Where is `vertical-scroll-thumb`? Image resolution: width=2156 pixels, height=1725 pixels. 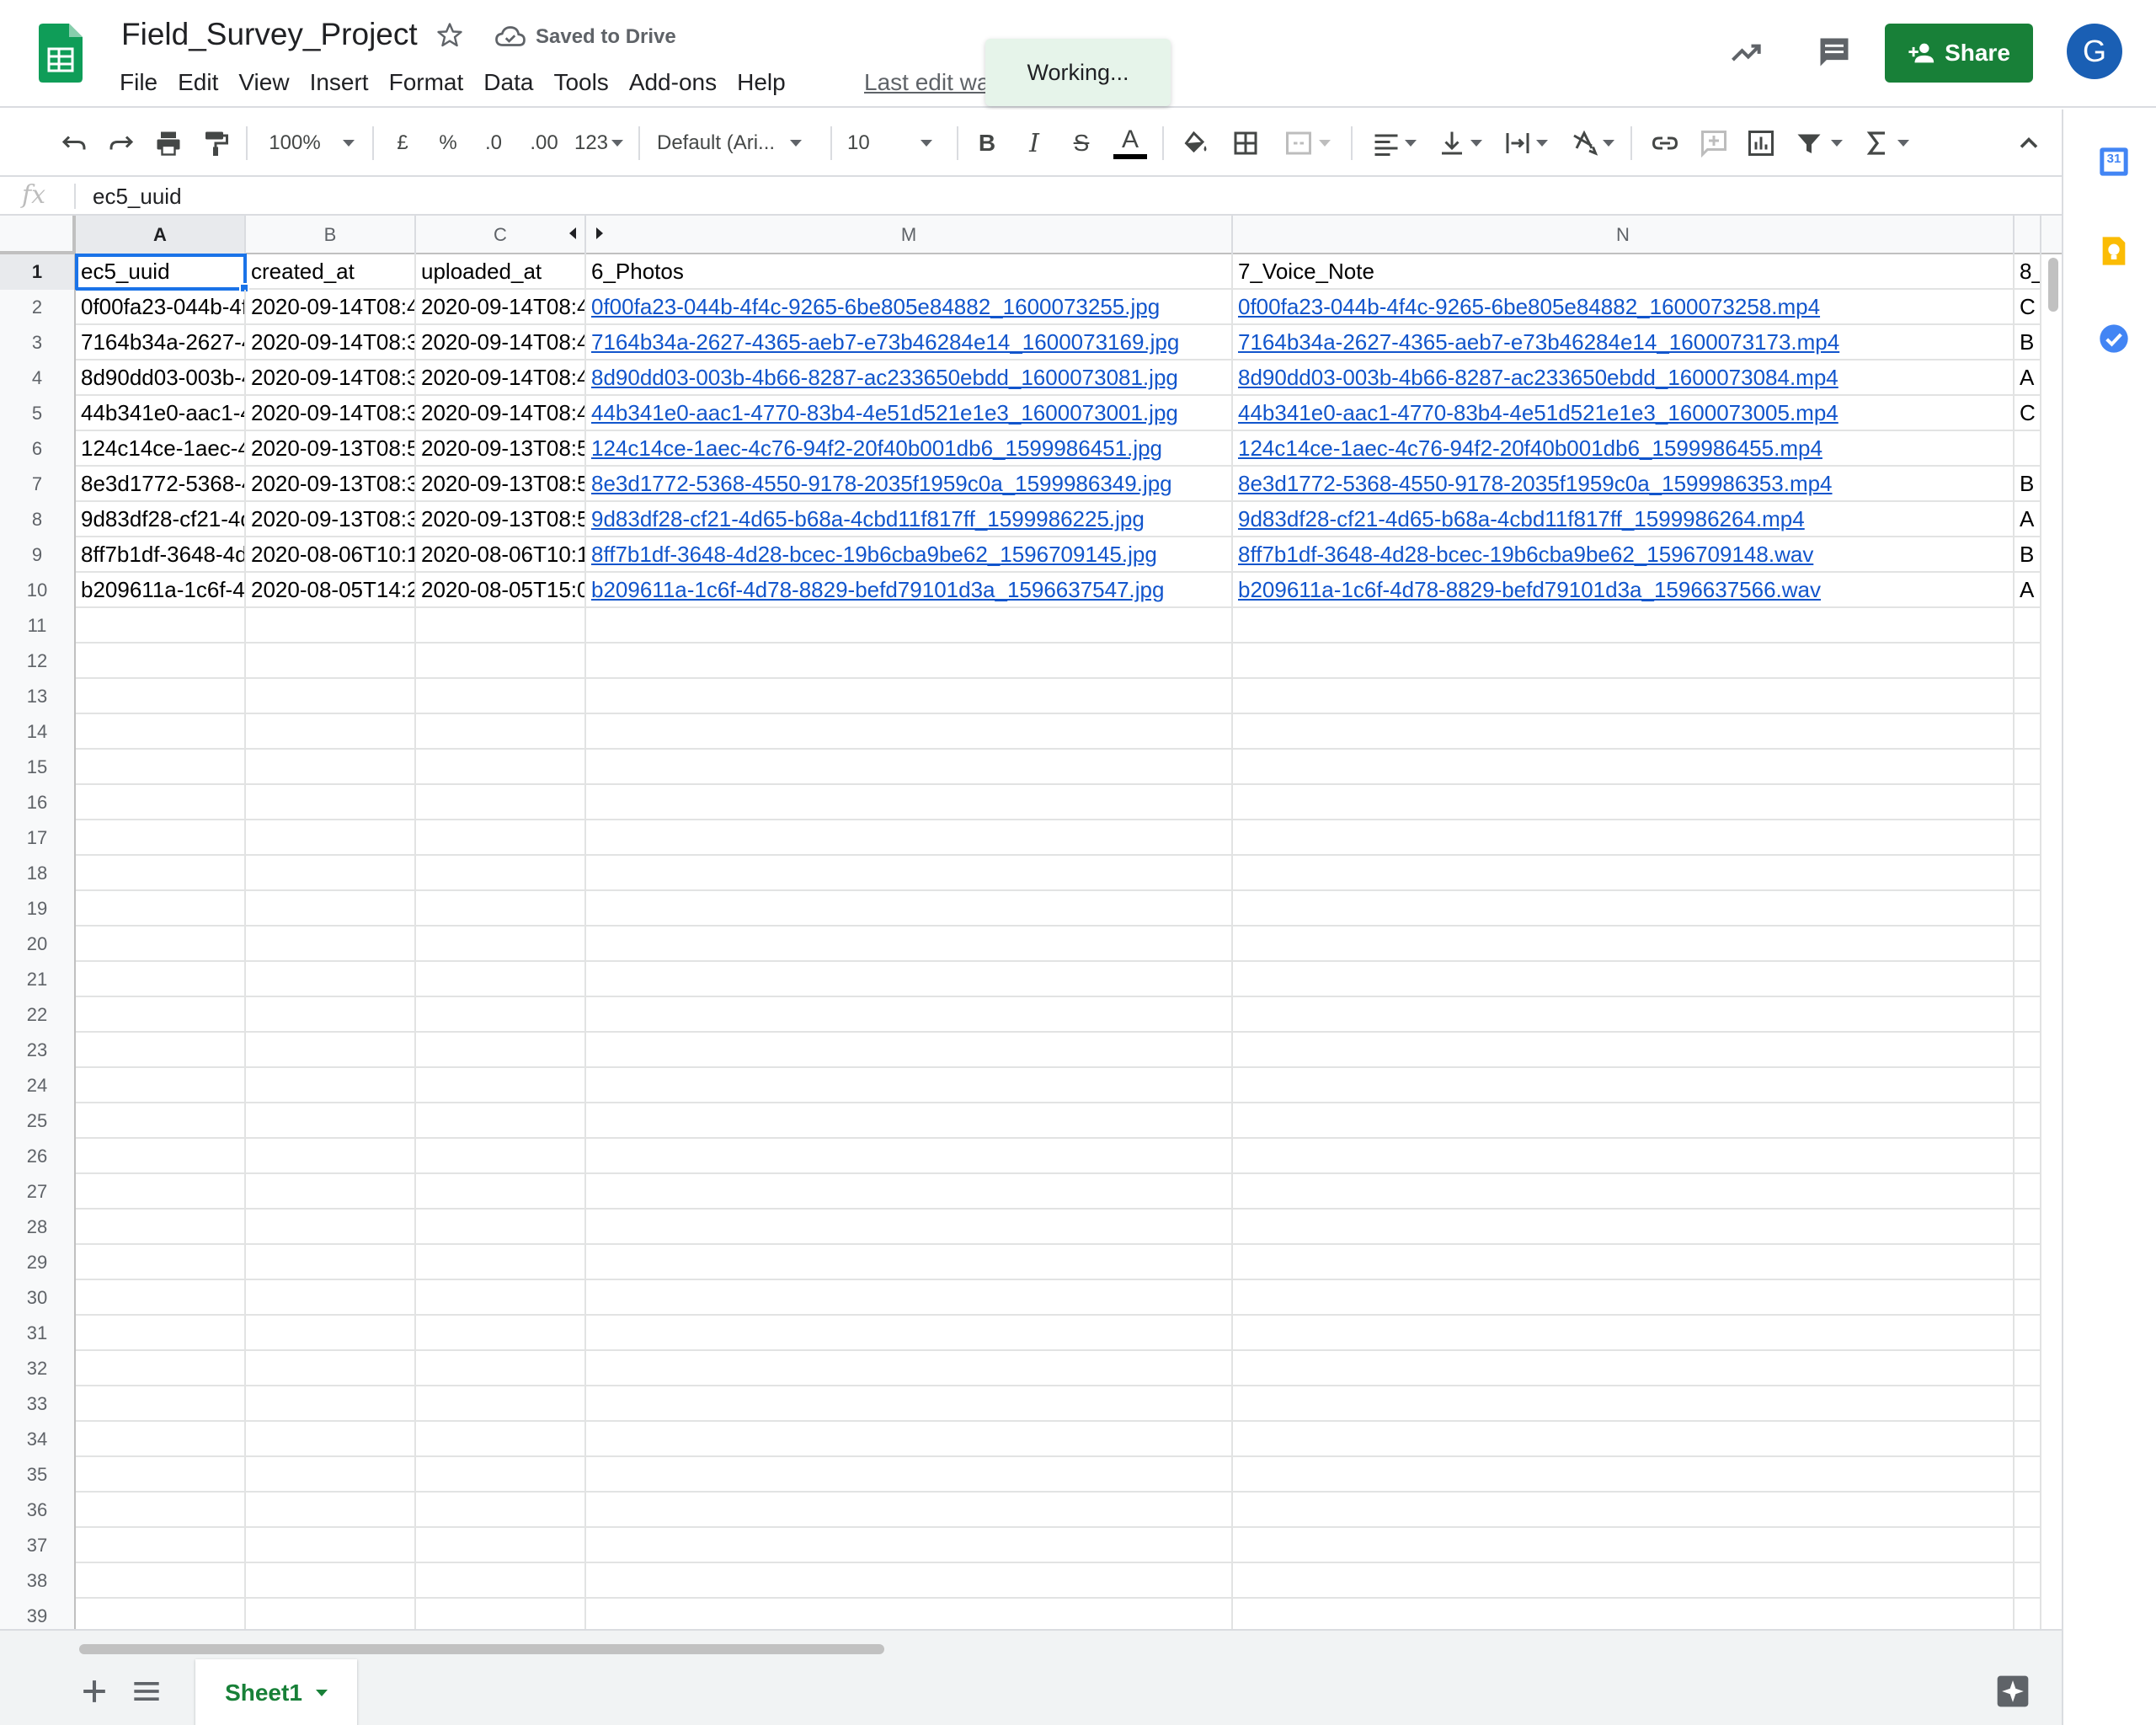 vertical-scroll-thumb is located at coordinates (2053, 285).